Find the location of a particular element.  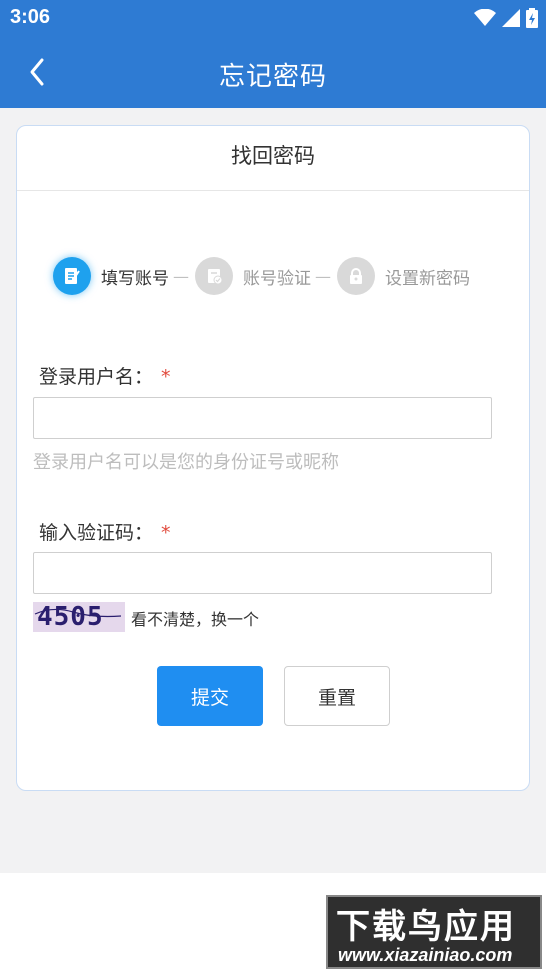

captcha-image: 4505 is located at coordinates (79, 617).